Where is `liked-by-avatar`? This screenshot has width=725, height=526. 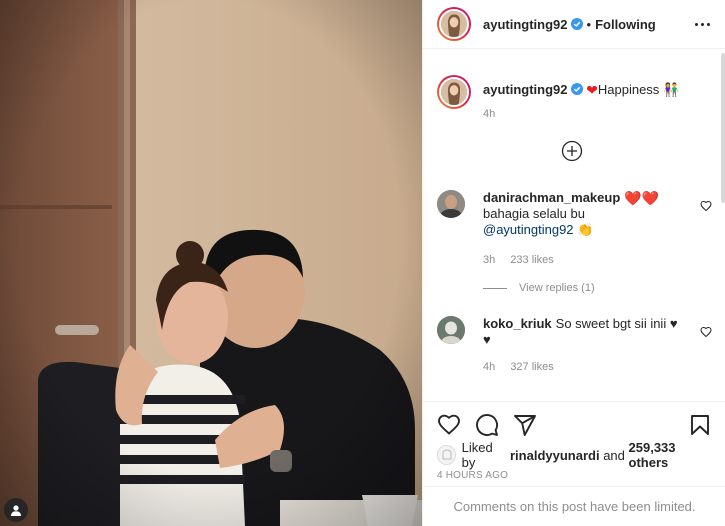
liked-by-avatar is located at coordinates (446, 455).